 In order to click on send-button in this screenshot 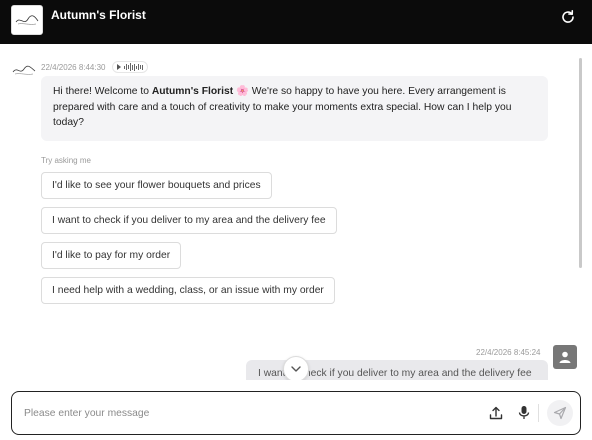, I will do `click(560, 413)`.